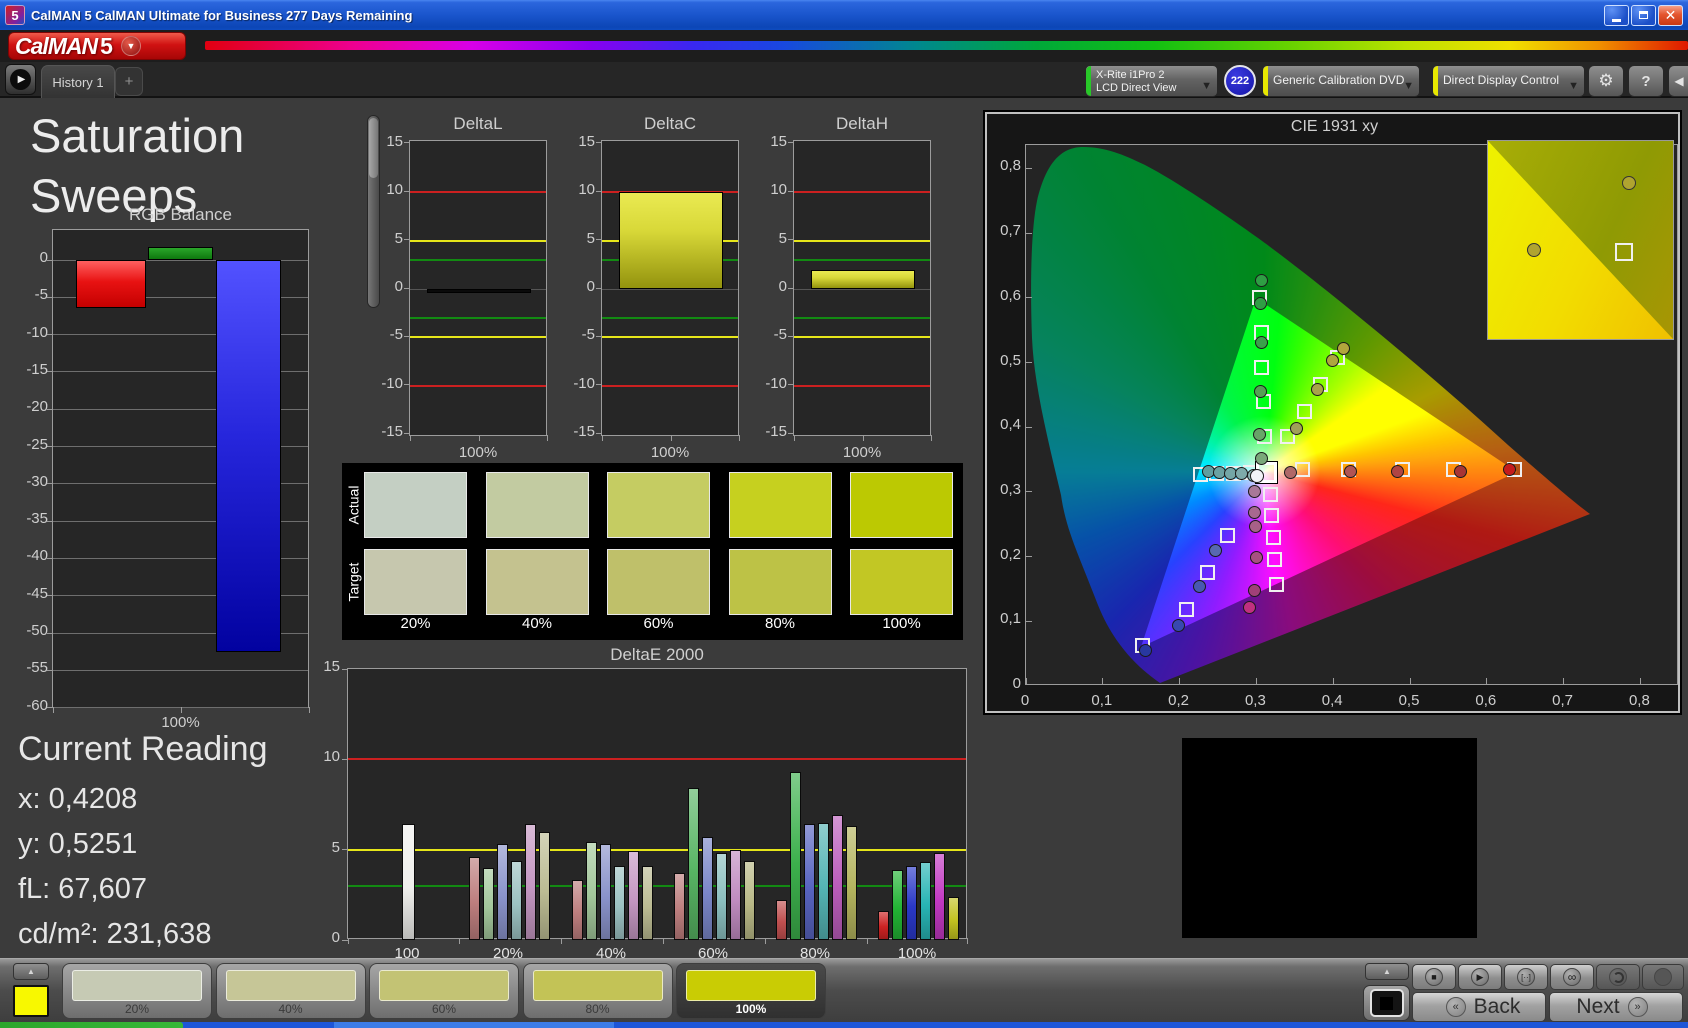  What do you see at coordinates (1616, 1007) in the screenshot?
I see `next-button: Next »` at bounding box center [1616, 1007].